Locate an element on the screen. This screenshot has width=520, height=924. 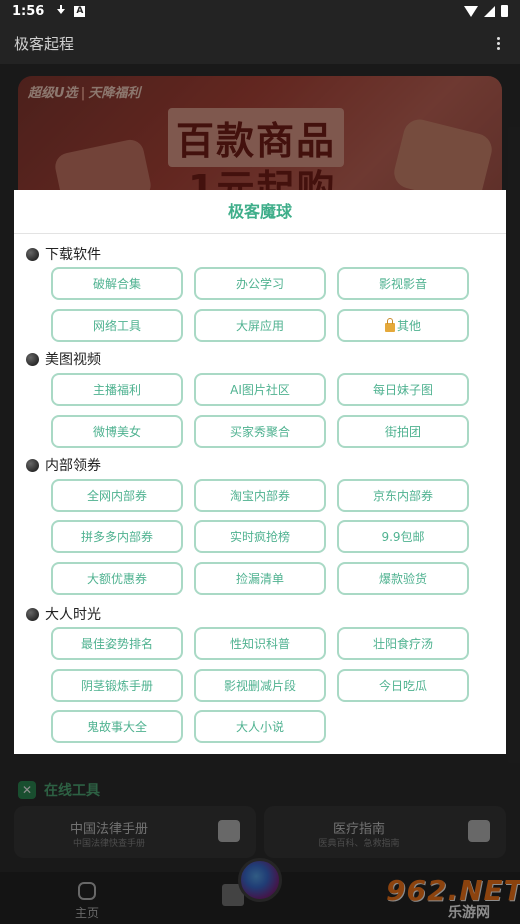
chip-item: 9.9包邮 is located at coordinates (403, 536).